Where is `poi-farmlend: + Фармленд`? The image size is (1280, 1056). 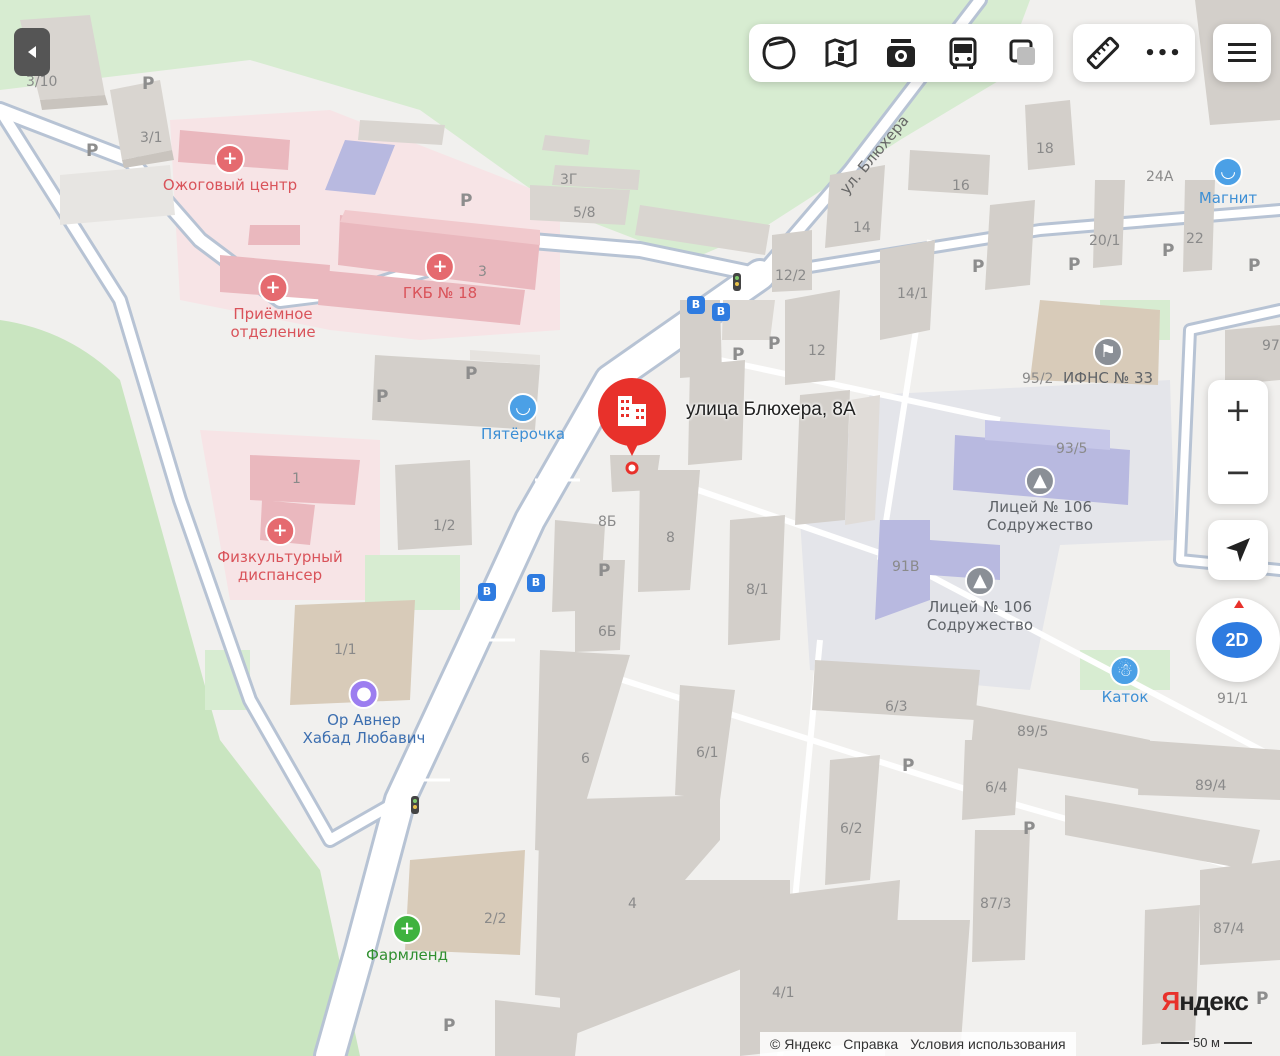 poi-farmlend: + Фармленд is located at coordinates (407, 939).